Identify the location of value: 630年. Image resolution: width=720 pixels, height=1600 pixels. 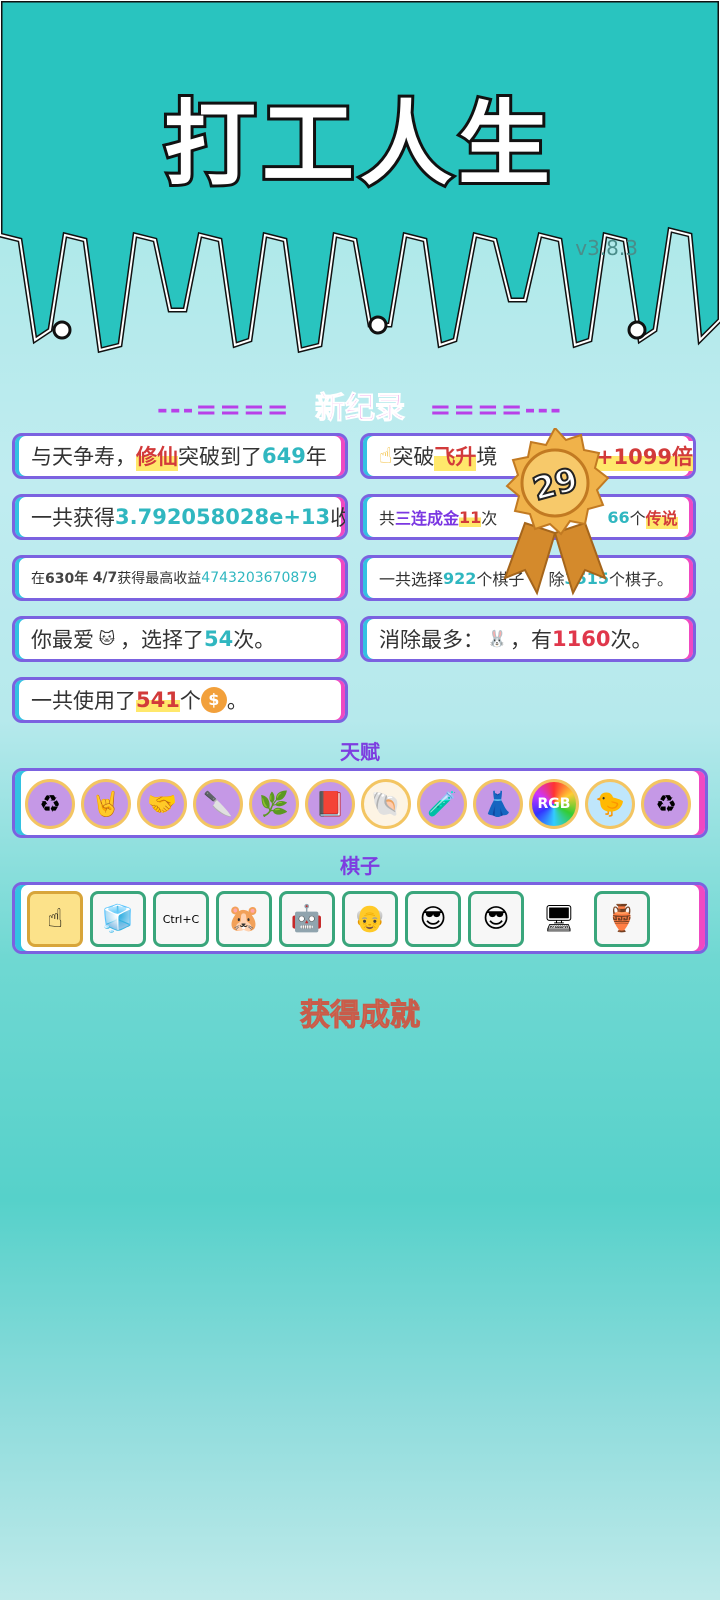
(67, 579).